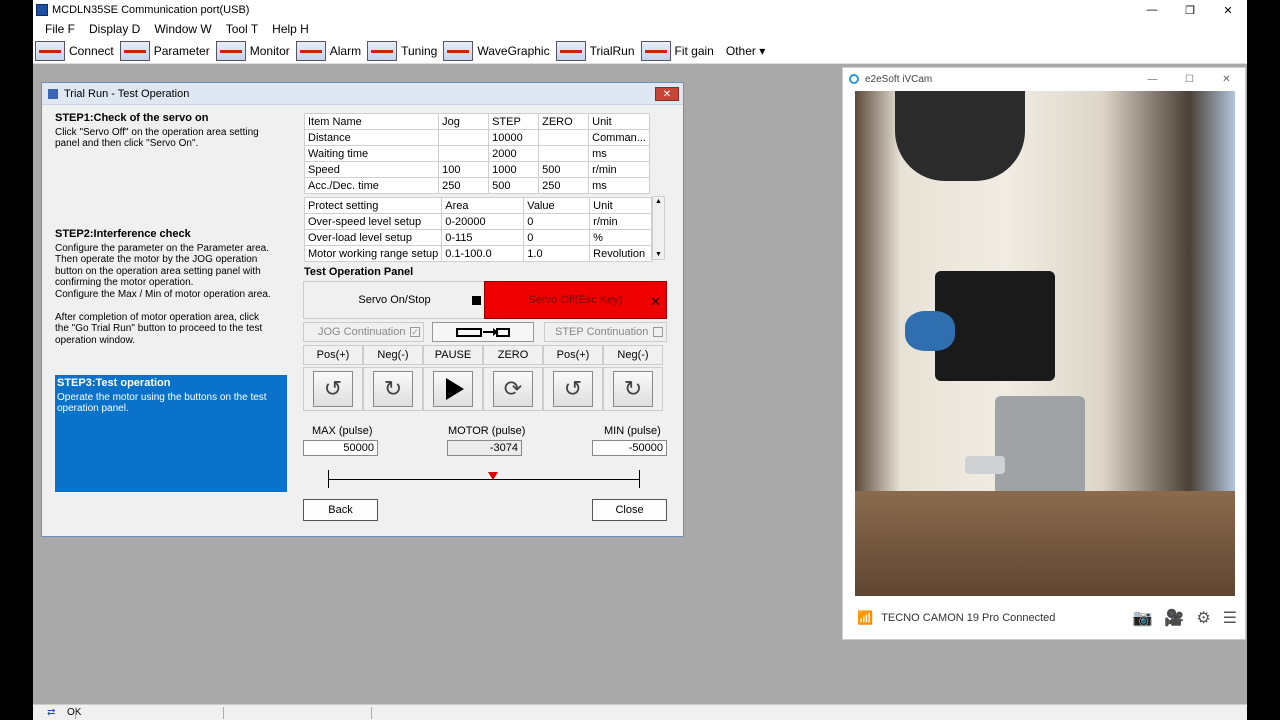  Describe the element at coordinates (605, 332) in the screenshot. I see `step-continuation-checkbox: STEP Continuation` at that location.